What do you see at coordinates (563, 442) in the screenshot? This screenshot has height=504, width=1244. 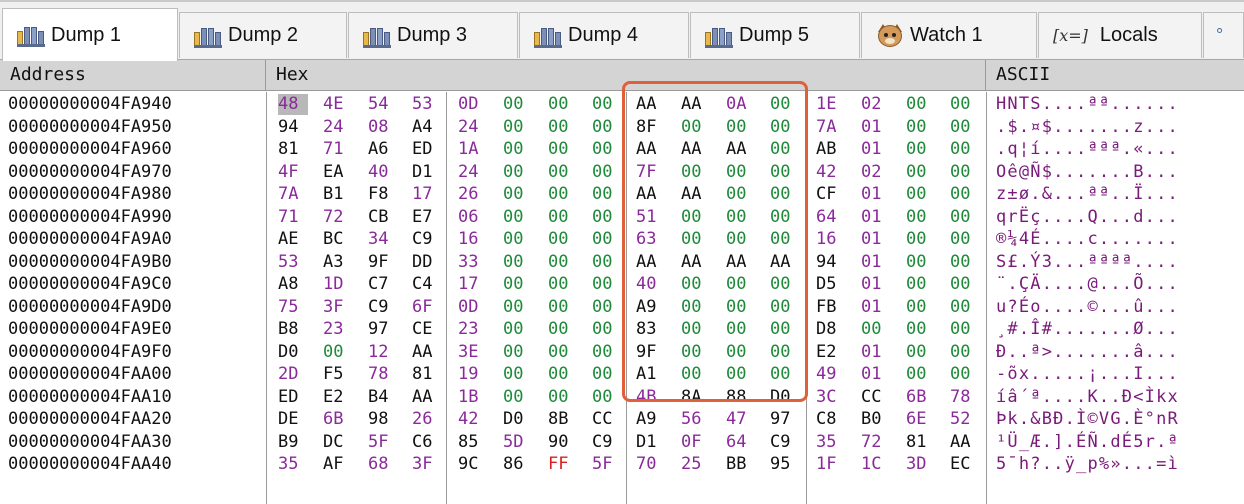 I see `hex-byte: 90` at bounding box center [563, 442].